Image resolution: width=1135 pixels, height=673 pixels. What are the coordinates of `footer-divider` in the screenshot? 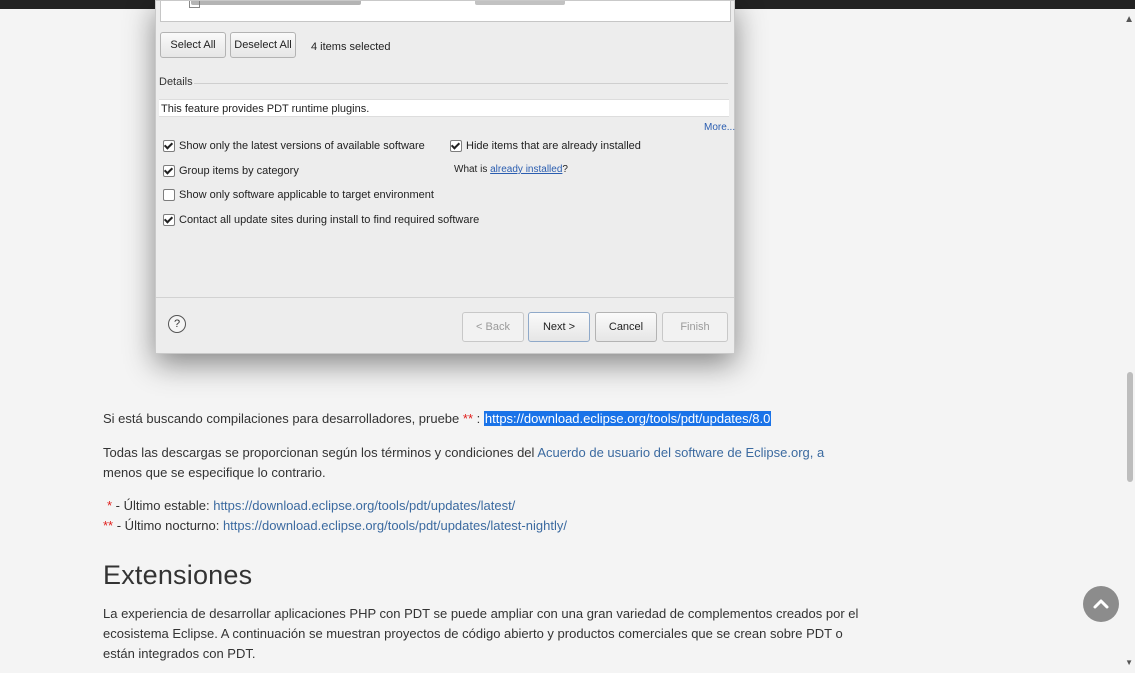 It's located at (445, 297).